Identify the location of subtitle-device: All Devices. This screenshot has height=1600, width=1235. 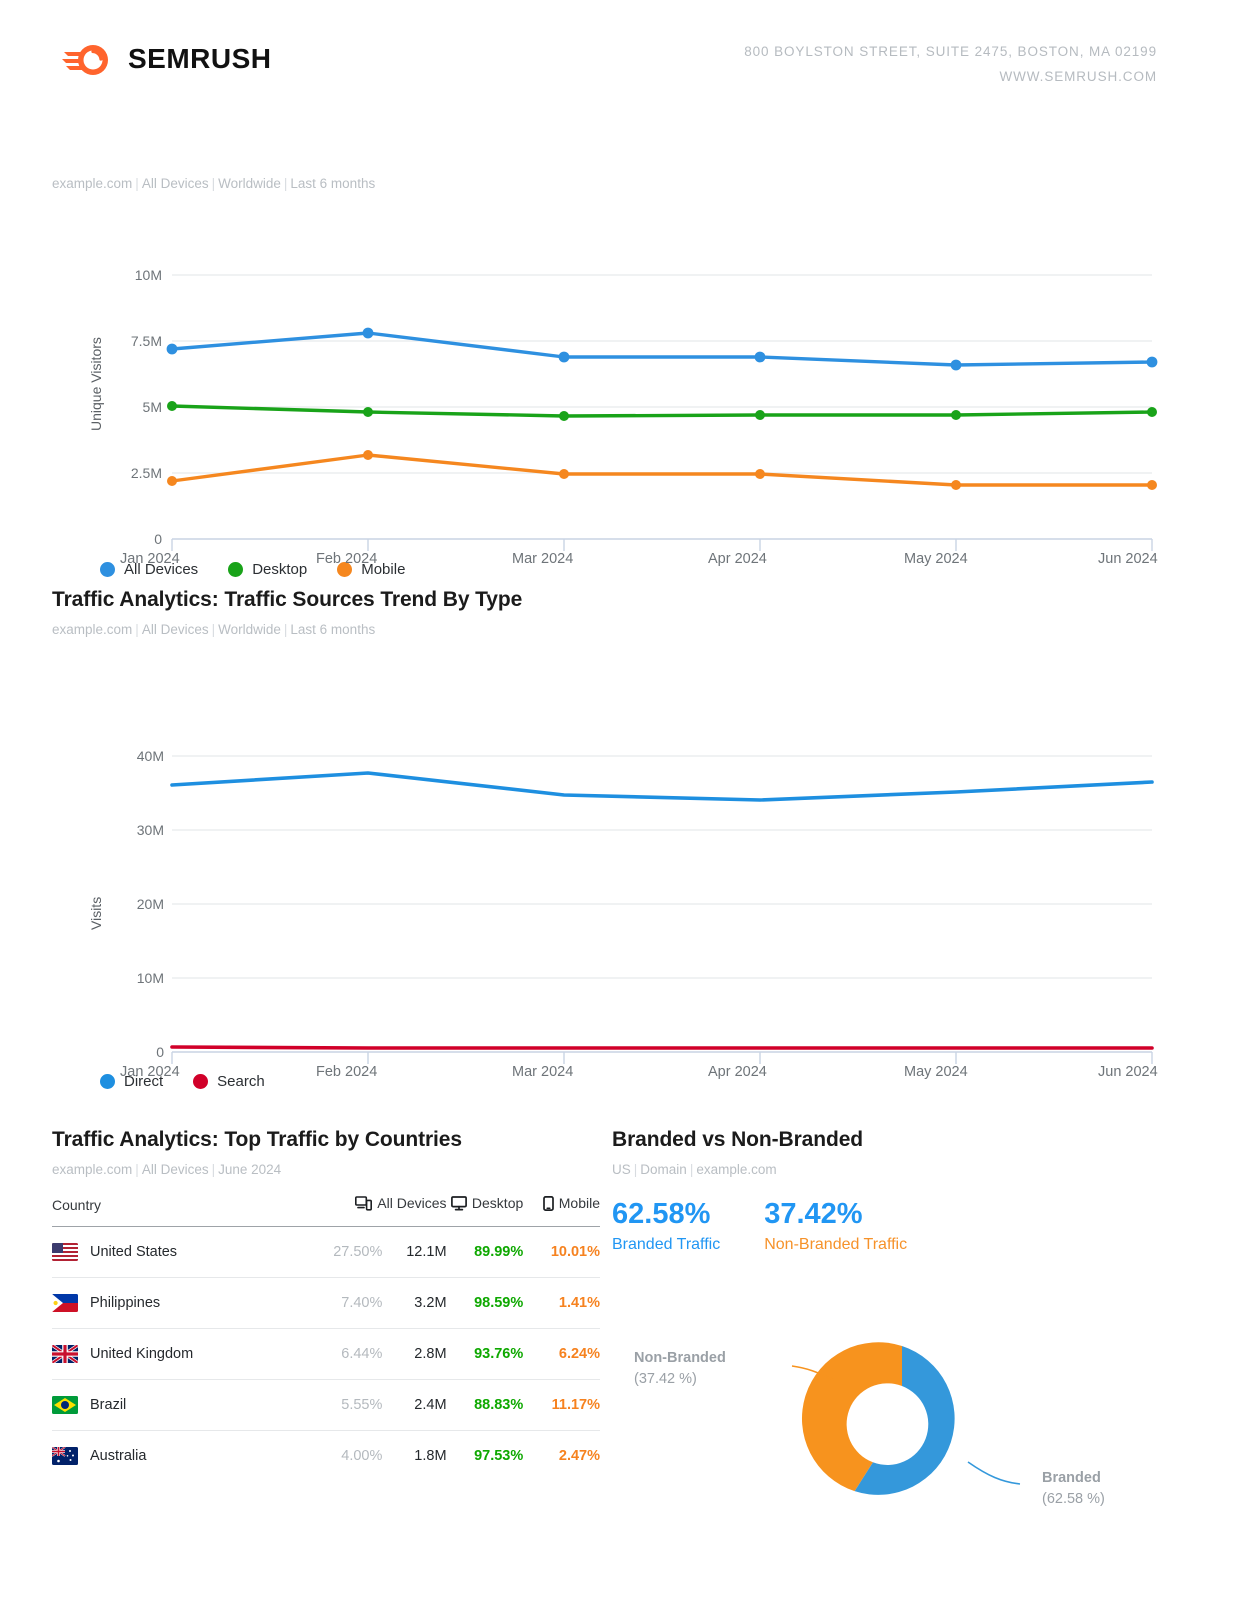
(175, 183).